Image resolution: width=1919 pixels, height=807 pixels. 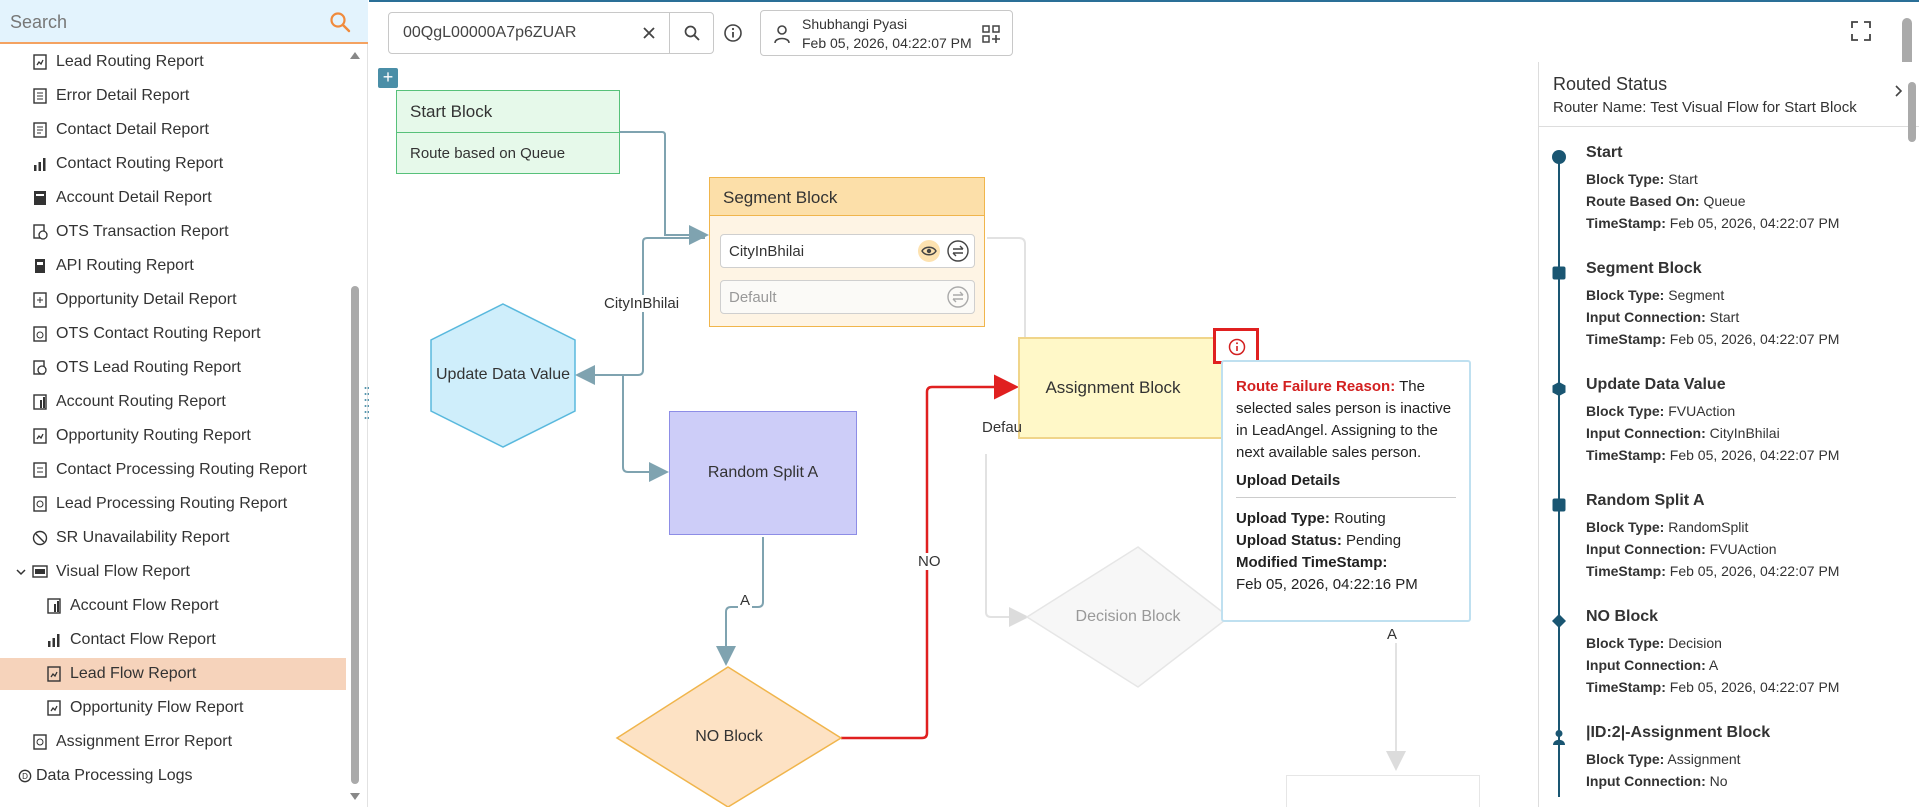 What do you see at coordinates (173, 300) in the screenshot?
I see `nav-item-opportunity-detail-report: Opportunity Detail Report` at bounding box center [173, 300].